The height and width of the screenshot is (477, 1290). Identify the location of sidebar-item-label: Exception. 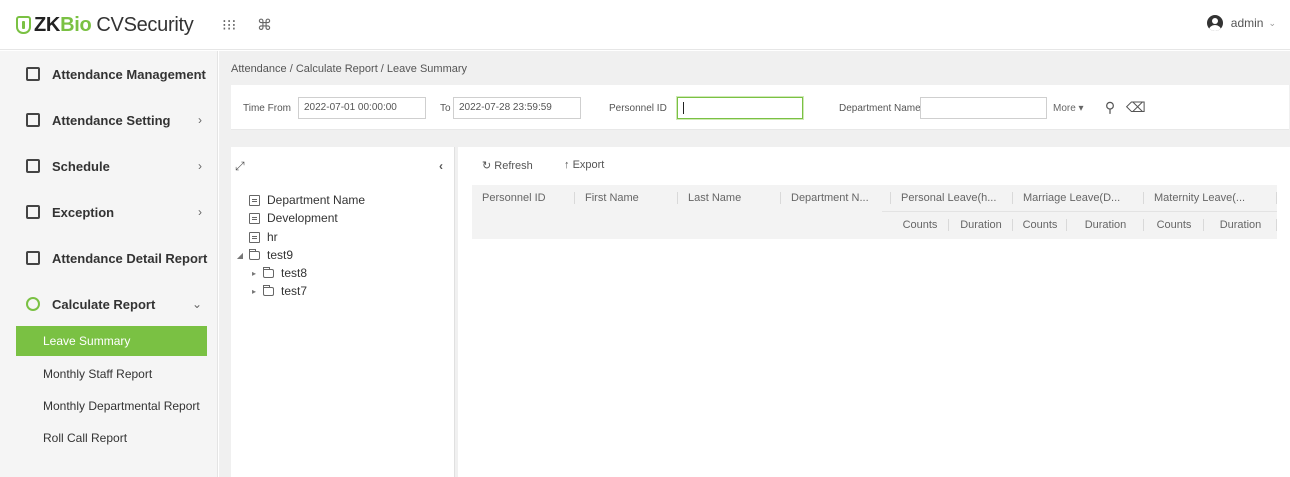
(83, 212).